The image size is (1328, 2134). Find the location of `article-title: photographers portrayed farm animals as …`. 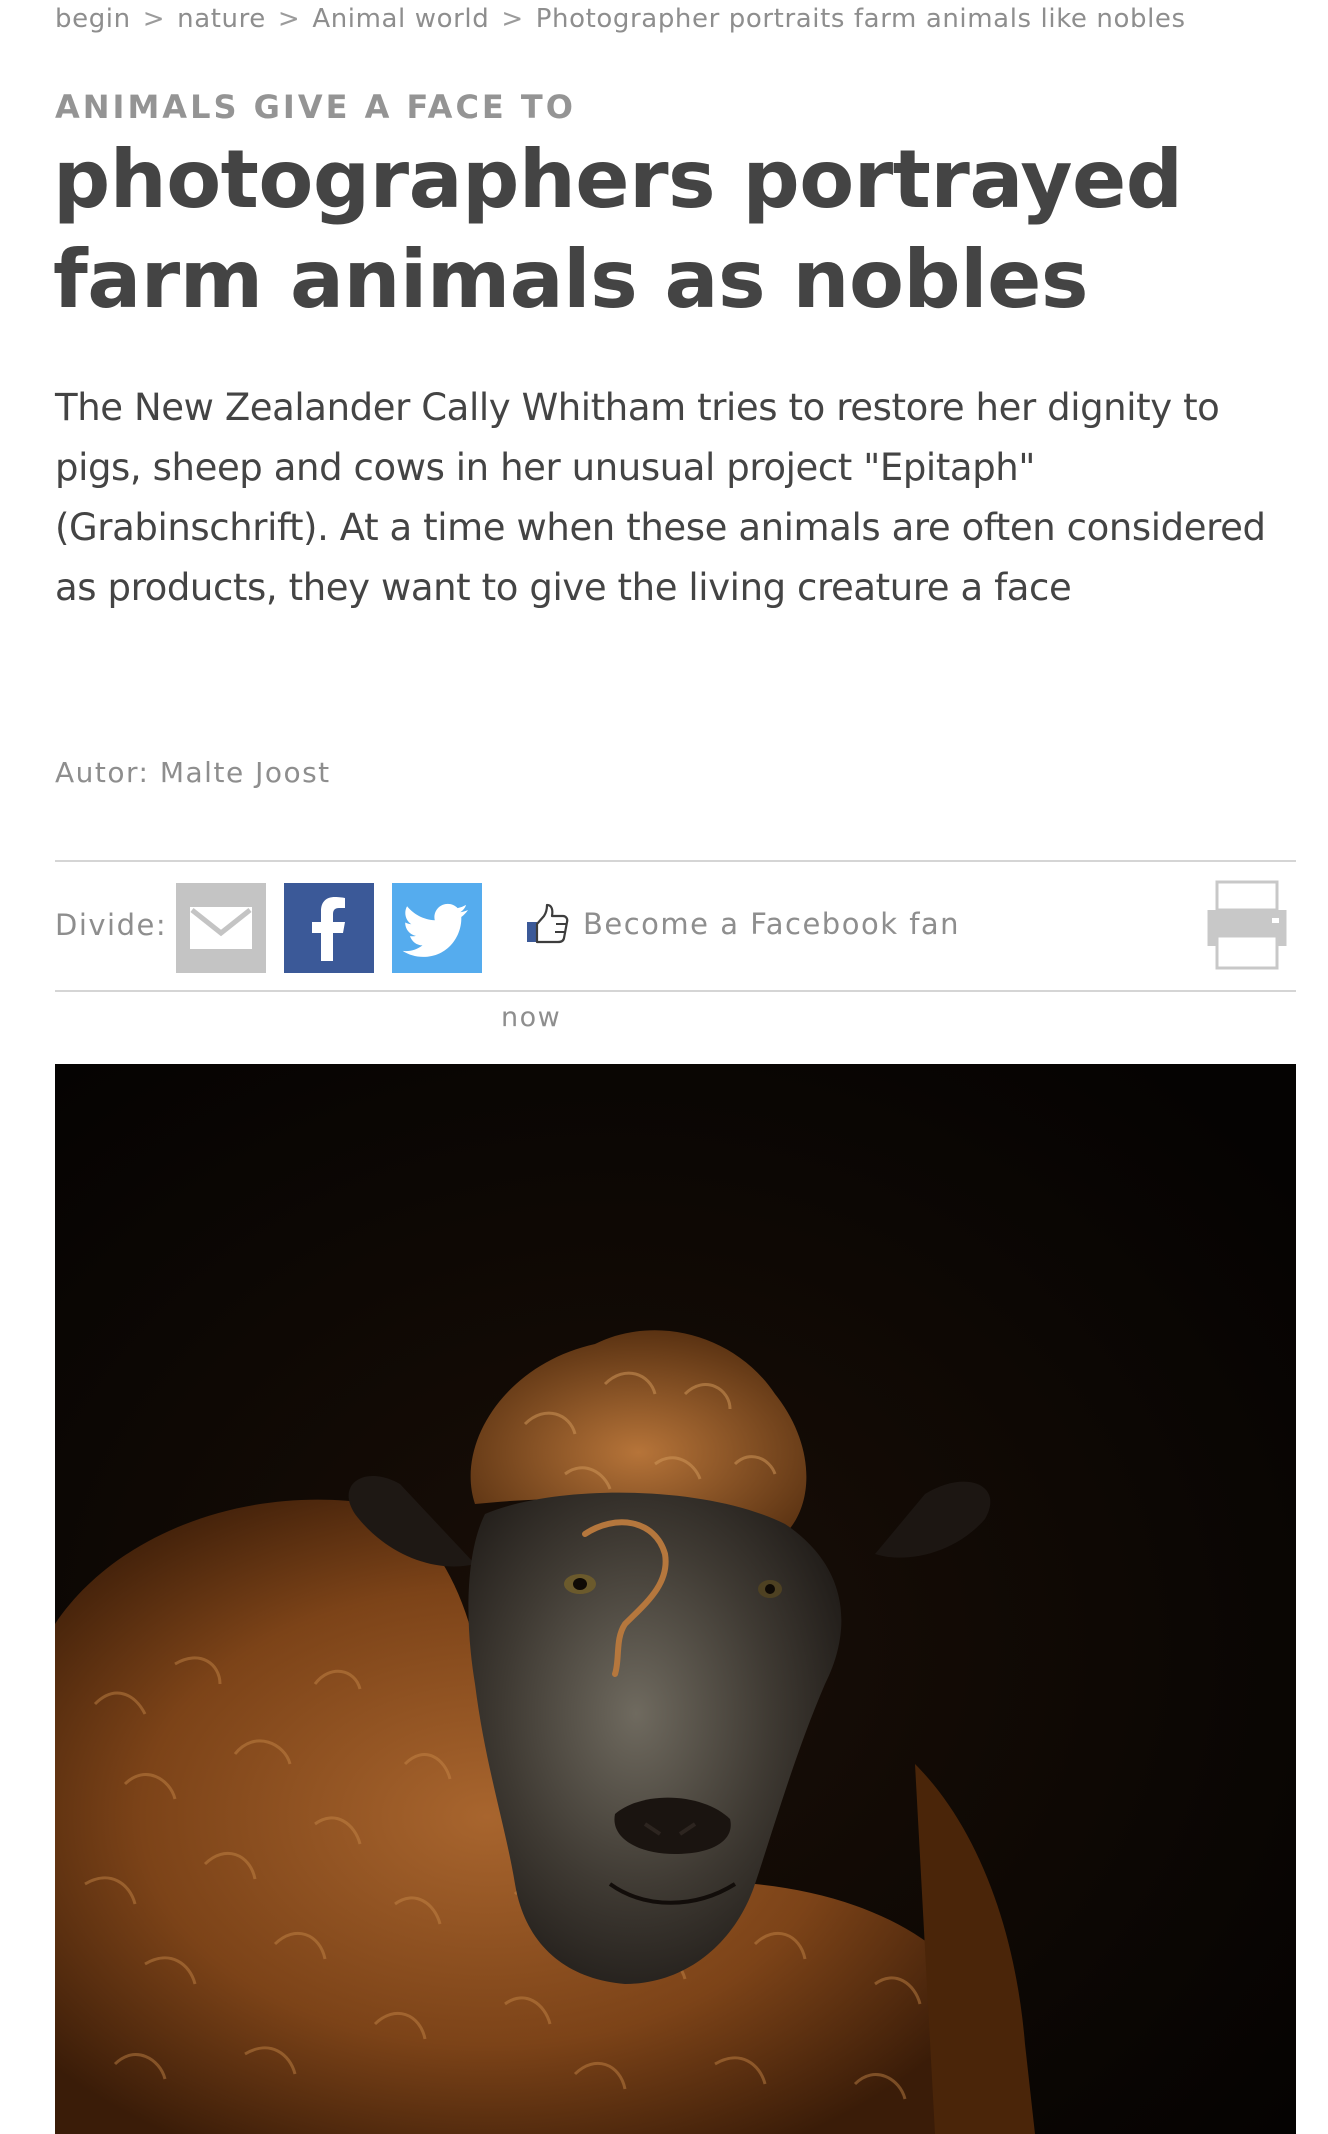

article-title: photographers portrayed farm animals as … is located at coordinates (618, 229).